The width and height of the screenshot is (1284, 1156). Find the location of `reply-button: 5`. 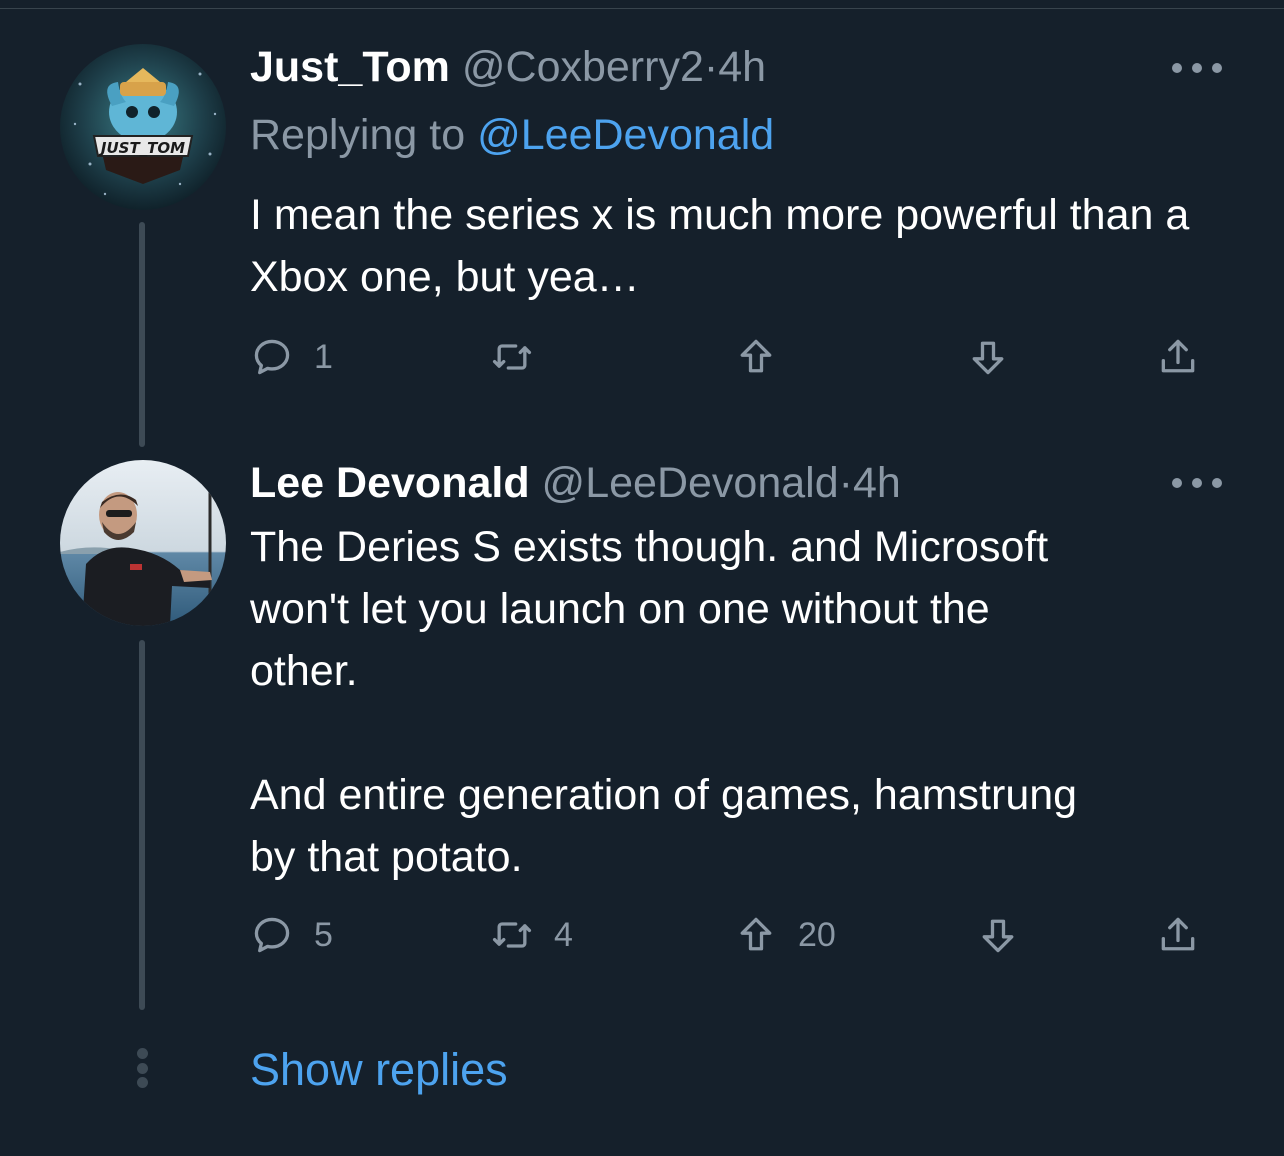

reply-button: 5 is located at coordinates (291, 935).